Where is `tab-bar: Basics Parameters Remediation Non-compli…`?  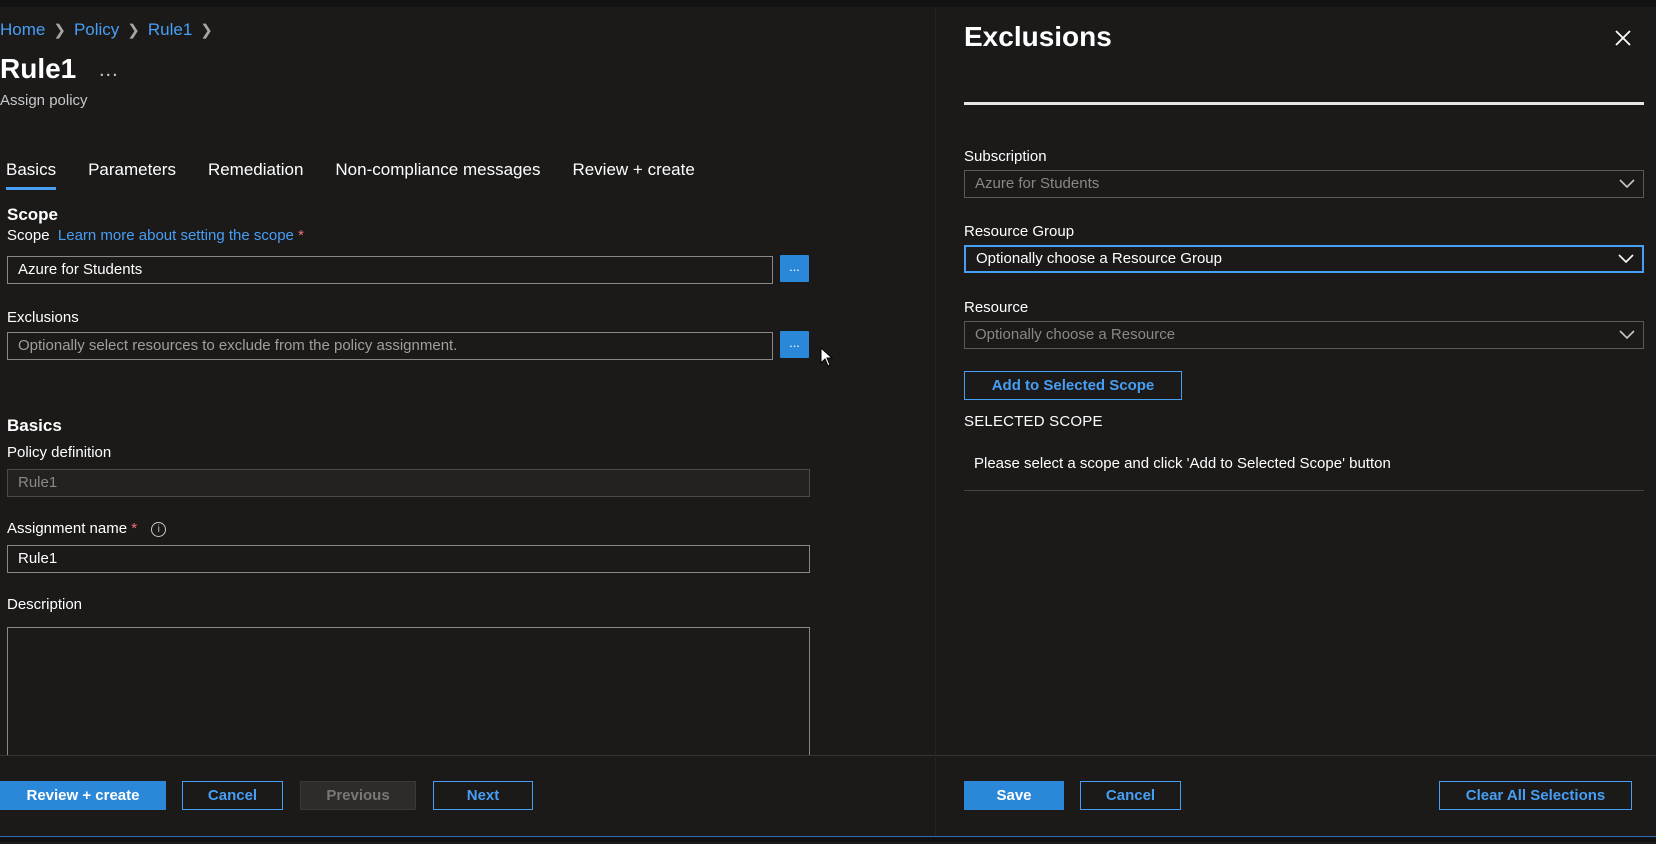
tab-bar: Basics Parameters Remediation Non-compli… is located at coordinates (366, 175).